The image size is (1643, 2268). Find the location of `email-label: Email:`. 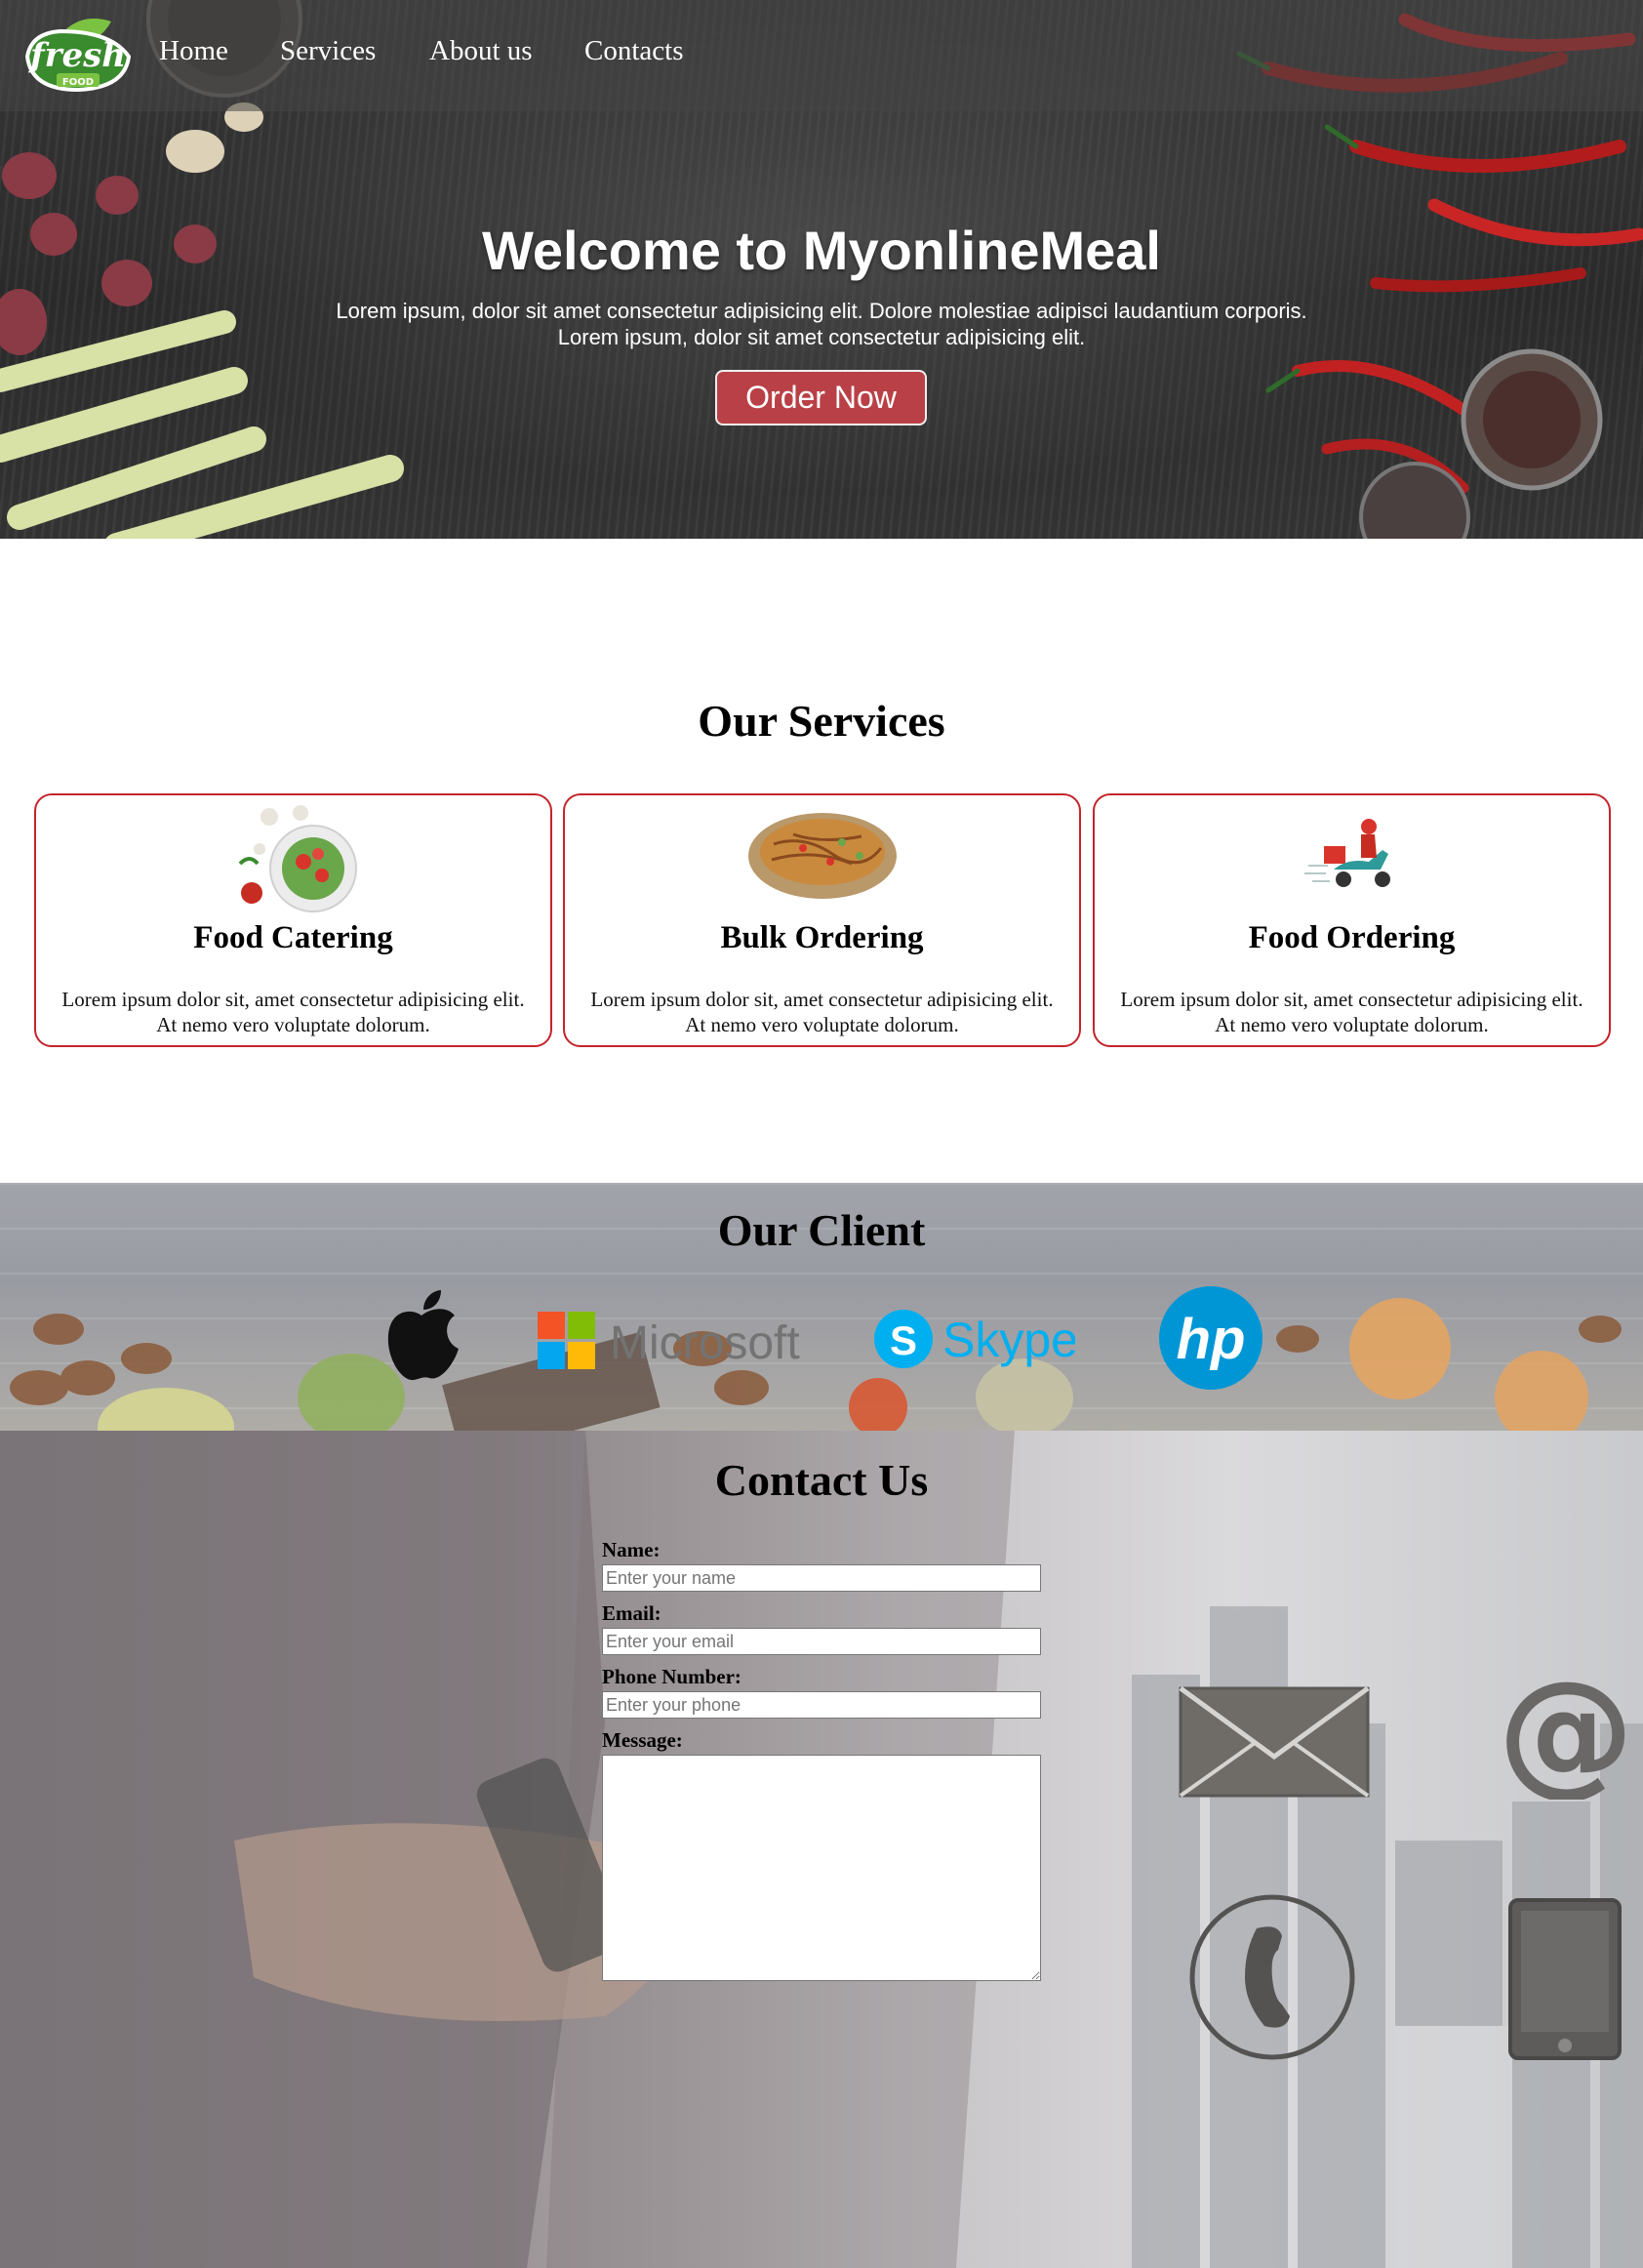

email-label: Email: is located at coordinates (631, 1613).